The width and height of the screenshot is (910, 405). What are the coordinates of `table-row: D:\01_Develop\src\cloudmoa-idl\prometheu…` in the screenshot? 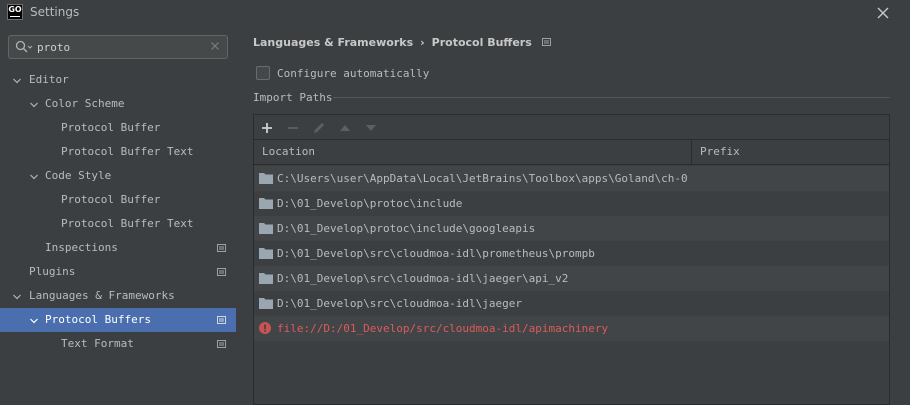 It's located at (571, 253).